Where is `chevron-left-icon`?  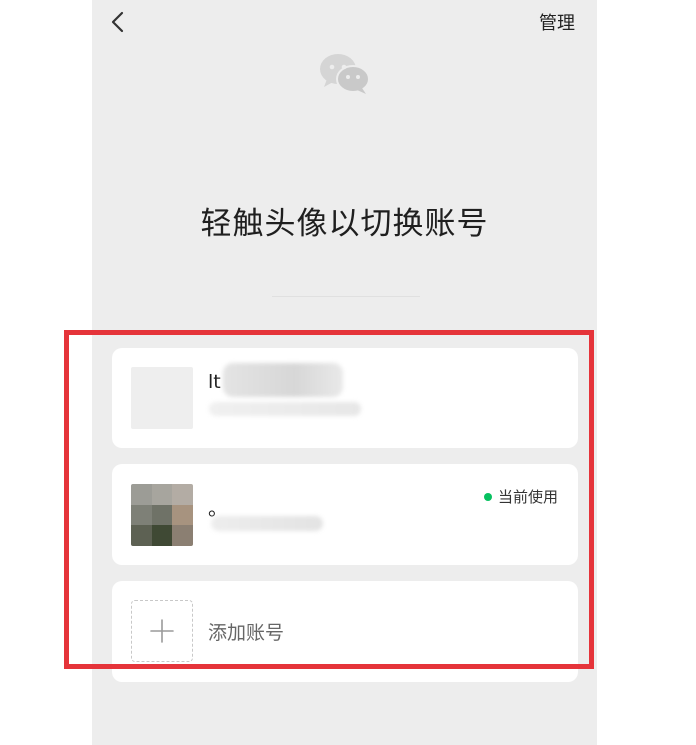 chevron-left-icon is located at coordinates (117, 22).